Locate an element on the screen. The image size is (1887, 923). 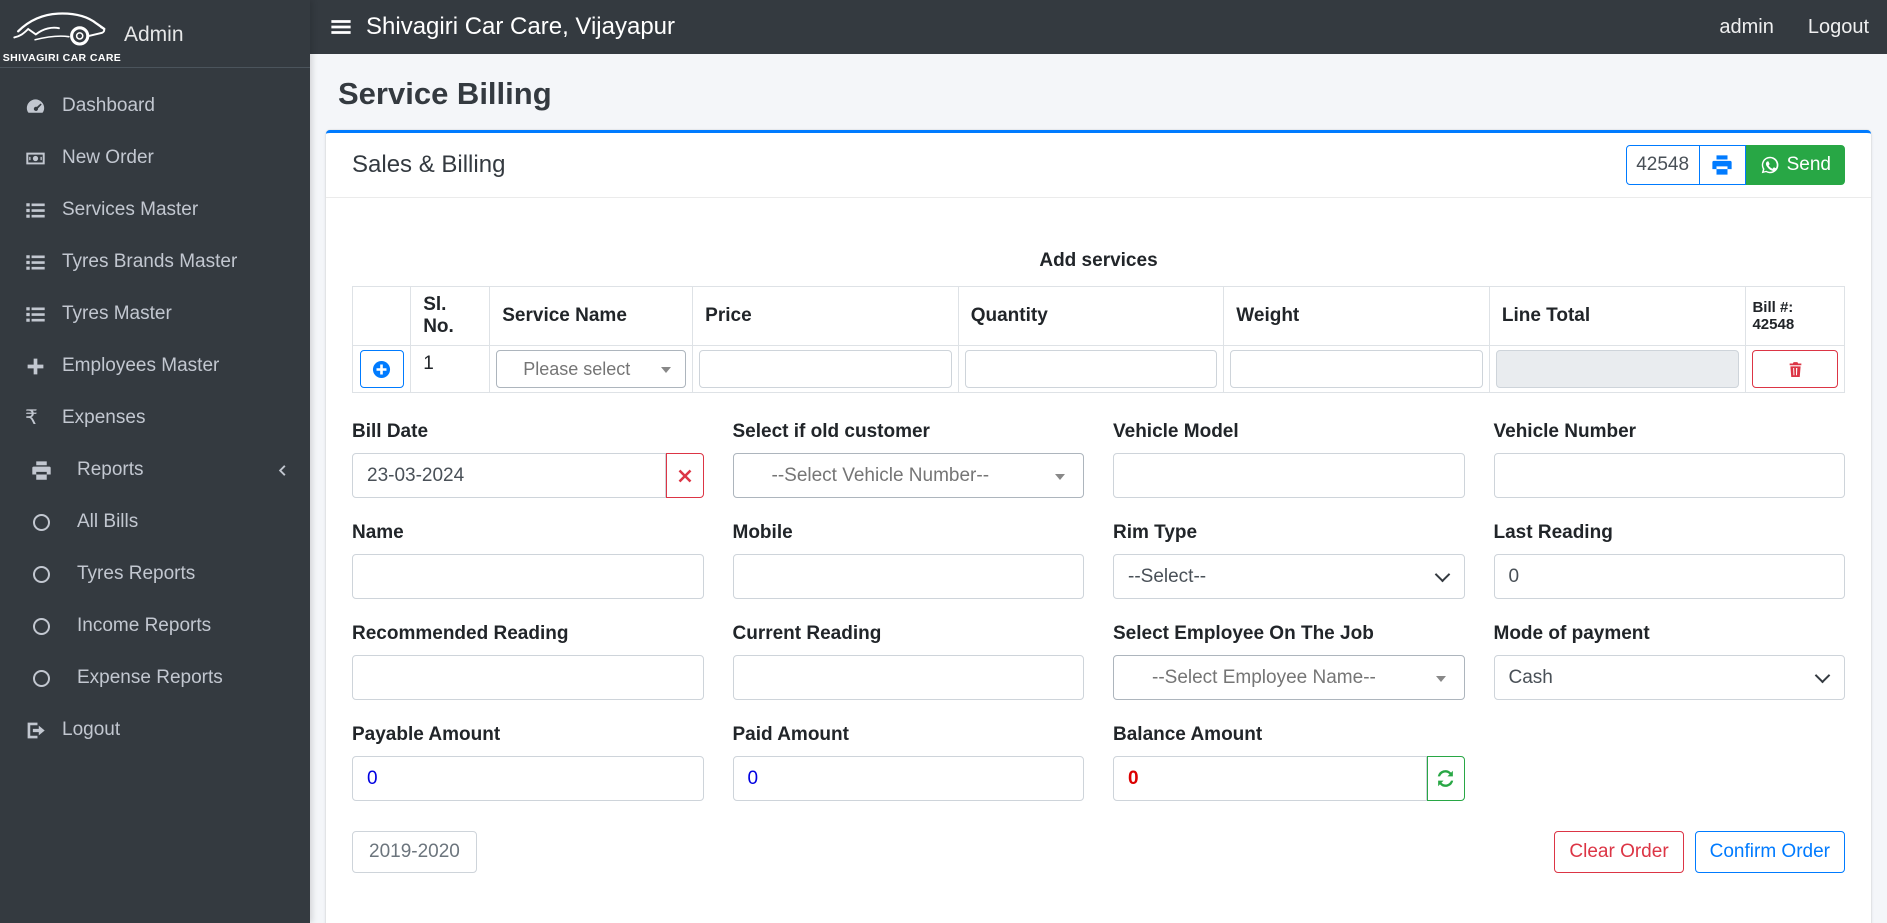
sidebar-link-tyres-master: Tyres Master is located at coordinates (155, 314).